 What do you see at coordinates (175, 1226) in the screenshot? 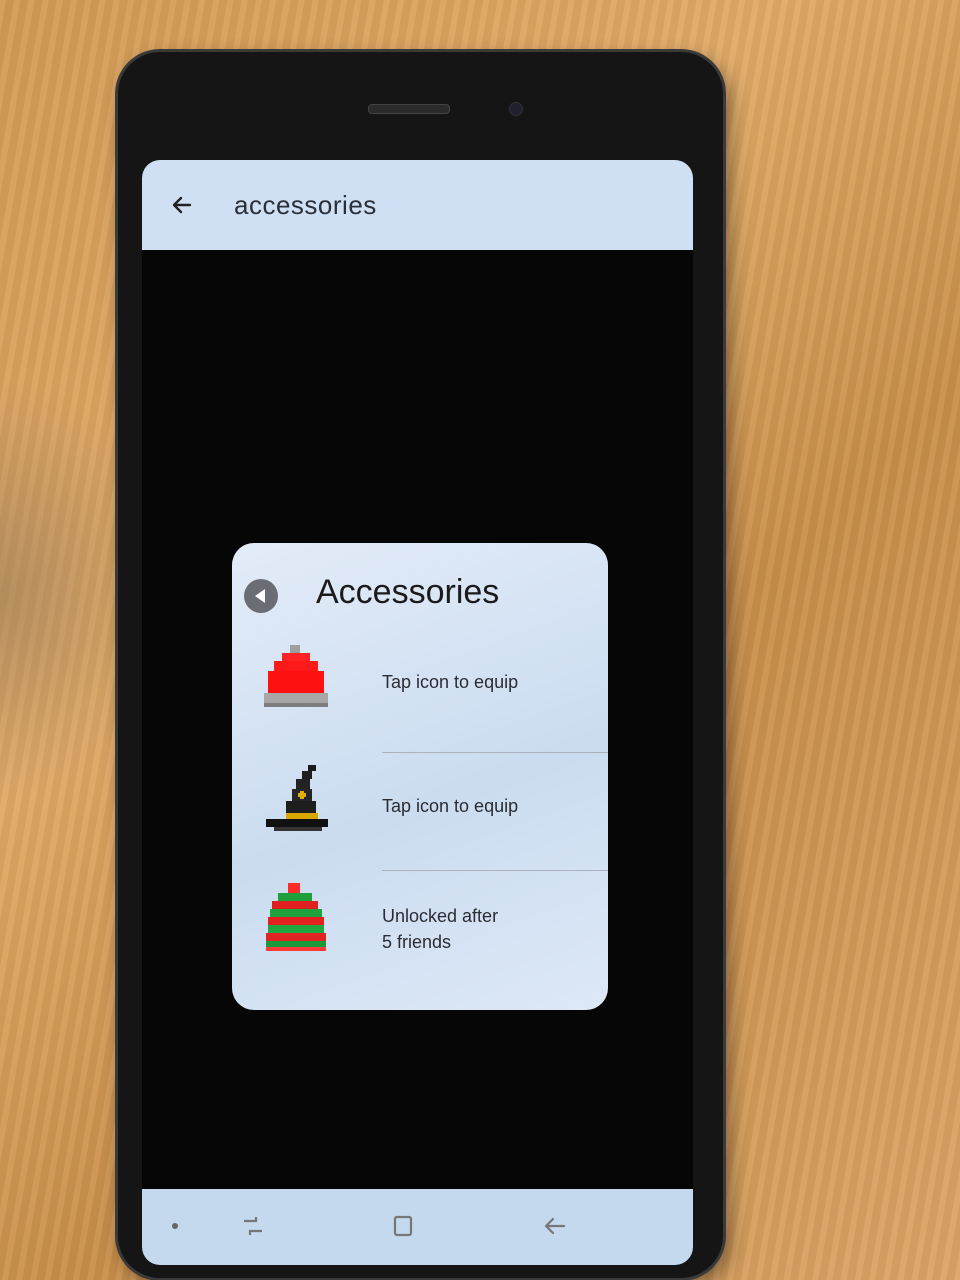
I see `nav-indicator-dot` at bounding box center [175, 1226].